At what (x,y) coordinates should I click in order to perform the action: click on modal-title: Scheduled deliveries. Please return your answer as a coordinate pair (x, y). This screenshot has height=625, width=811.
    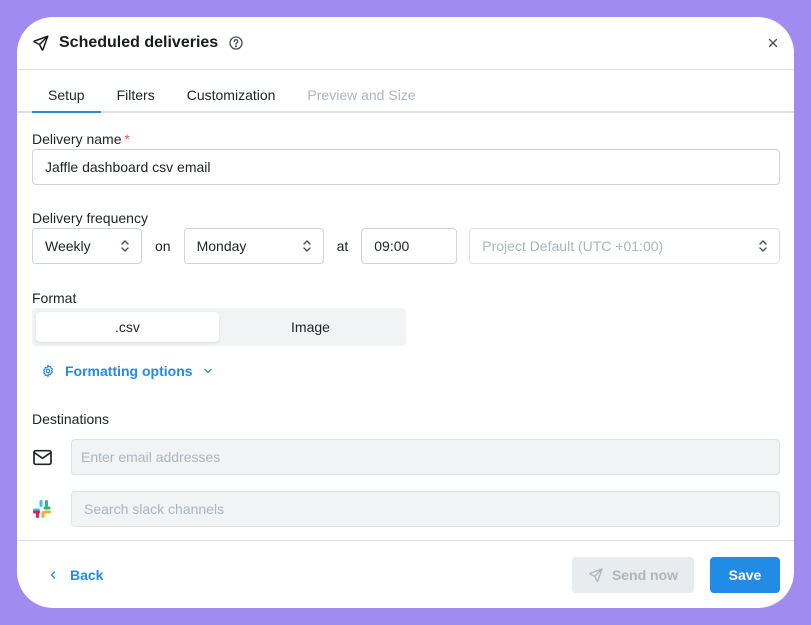
    Looking at the image, I should click on (139, 42).